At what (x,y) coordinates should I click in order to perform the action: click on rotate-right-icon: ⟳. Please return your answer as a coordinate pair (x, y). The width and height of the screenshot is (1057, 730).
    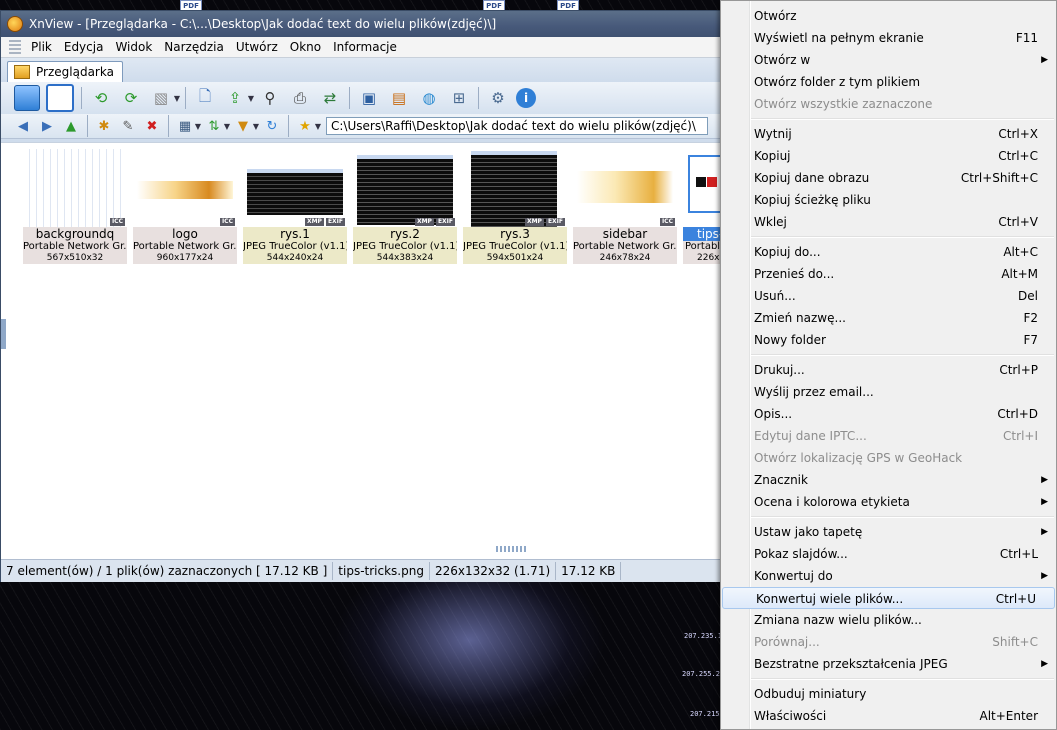
    Looking at the image, I should click on (131, 98).